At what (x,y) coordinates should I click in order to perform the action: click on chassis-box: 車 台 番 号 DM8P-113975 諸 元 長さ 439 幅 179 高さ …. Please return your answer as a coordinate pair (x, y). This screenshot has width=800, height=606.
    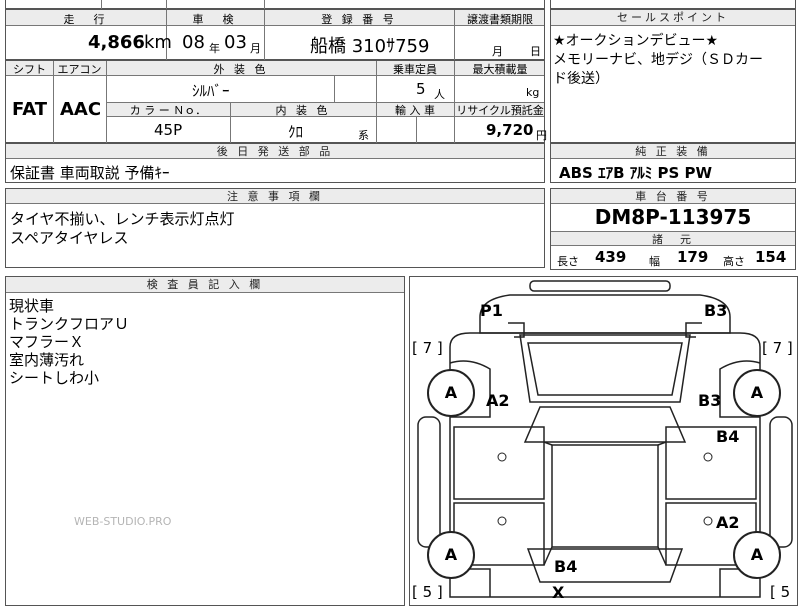
    Looking at the image, I should click on (673, 229).